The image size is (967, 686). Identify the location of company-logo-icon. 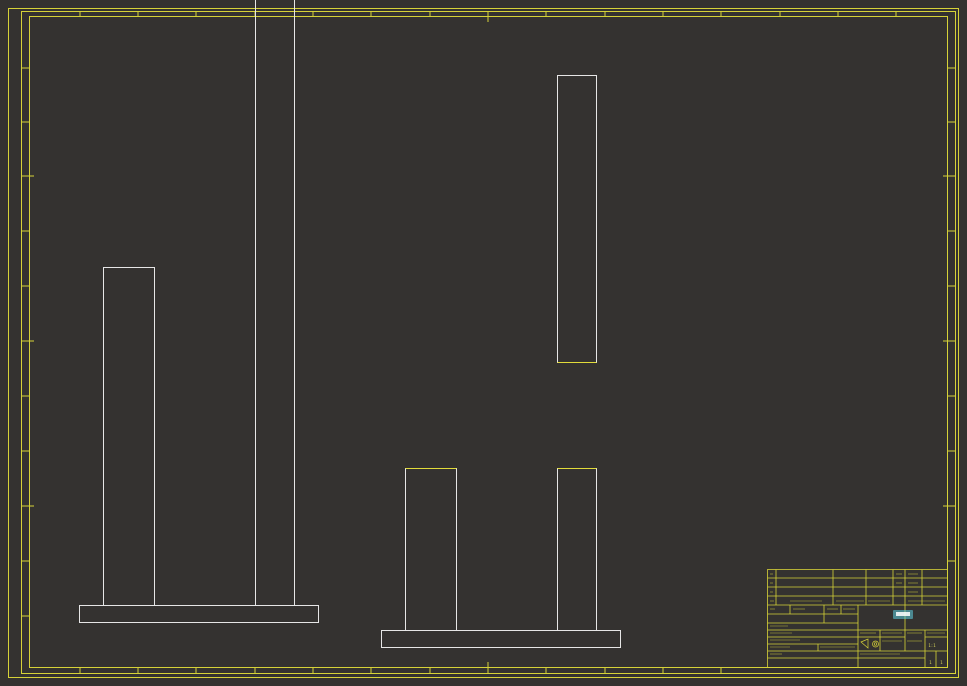
(903, 614).